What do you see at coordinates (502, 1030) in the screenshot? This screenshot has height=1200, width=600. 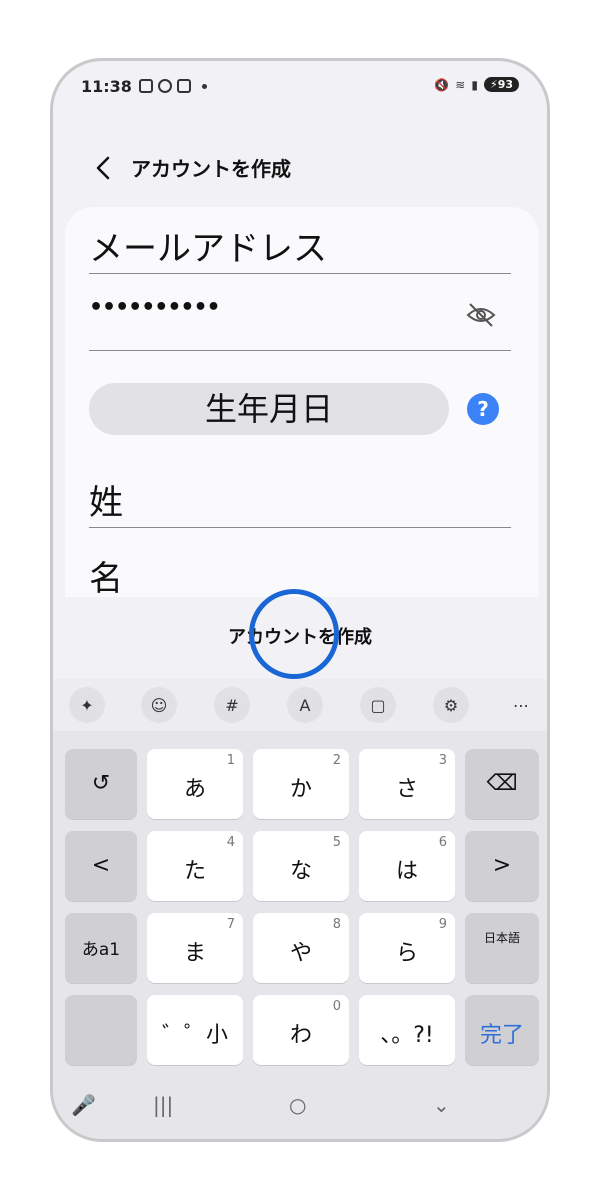 I see `done-key: 完了` at bounding box center [502, 1030].